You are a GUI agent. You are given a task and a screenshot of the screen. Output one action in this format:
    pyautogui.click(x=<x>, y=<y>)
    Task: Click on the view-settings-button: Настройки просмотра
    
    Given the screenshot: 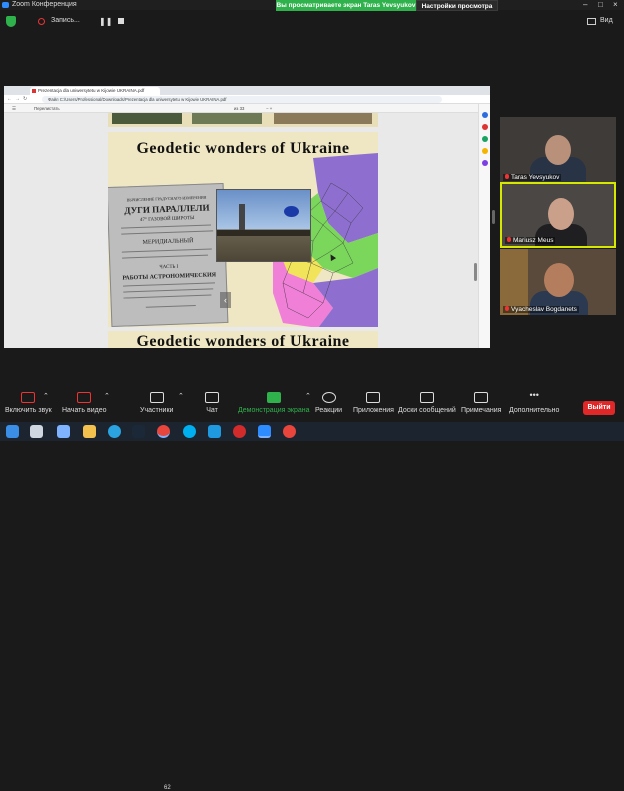 What is the action you would take?
    pyautogui.click(x=457, y=5)
    